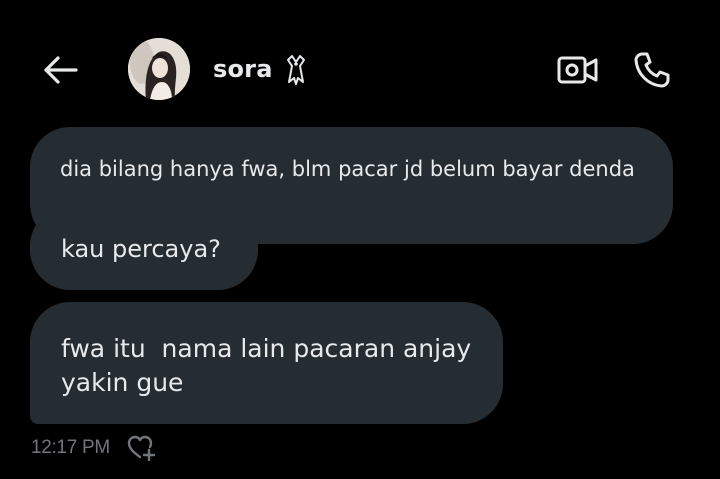  I want to click on arrow-left-icon, so click(61, 70).